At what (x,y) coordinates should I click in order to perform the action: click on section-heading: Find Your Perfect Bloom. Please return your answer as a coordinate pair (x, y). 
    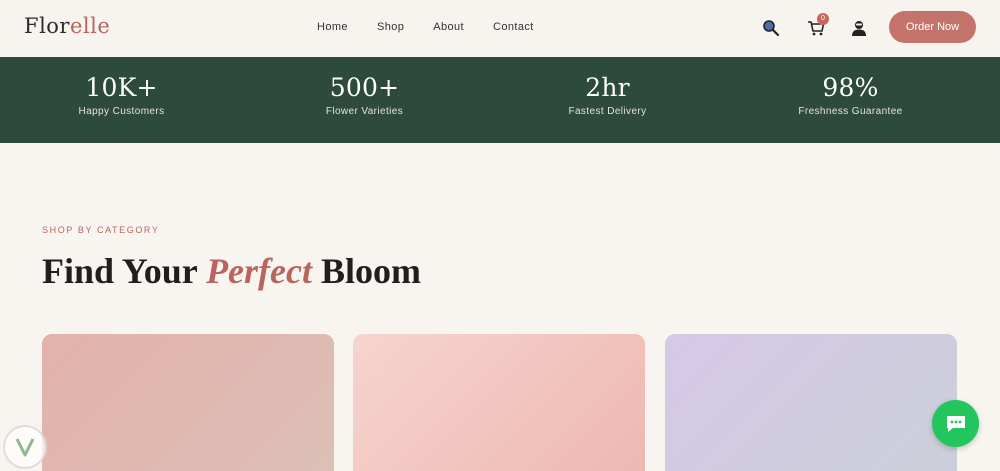
    Looking at the image, I should click on (231, 271).